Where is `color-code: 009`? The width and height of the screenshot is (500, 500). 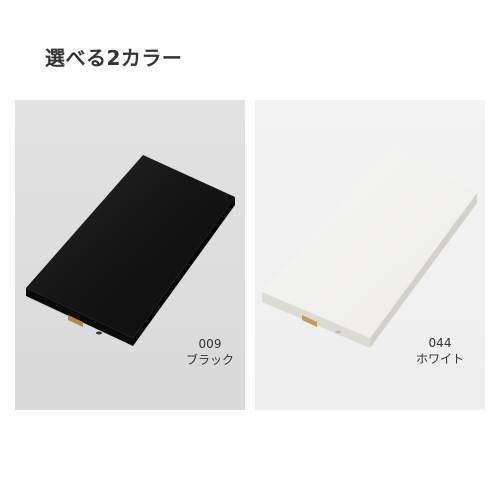
color-code: 009 is located at coordinates (210, 344).